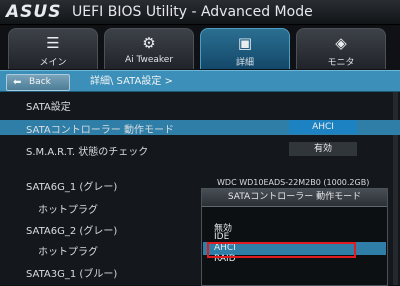 Image resolution: width=400 pixels, height=286 pixels. What do you see at coordinates (131, 81) in the screenshot?
I see `breadcrumb: 詳細\ SATA設定 >` at bounding box center [131, 81].